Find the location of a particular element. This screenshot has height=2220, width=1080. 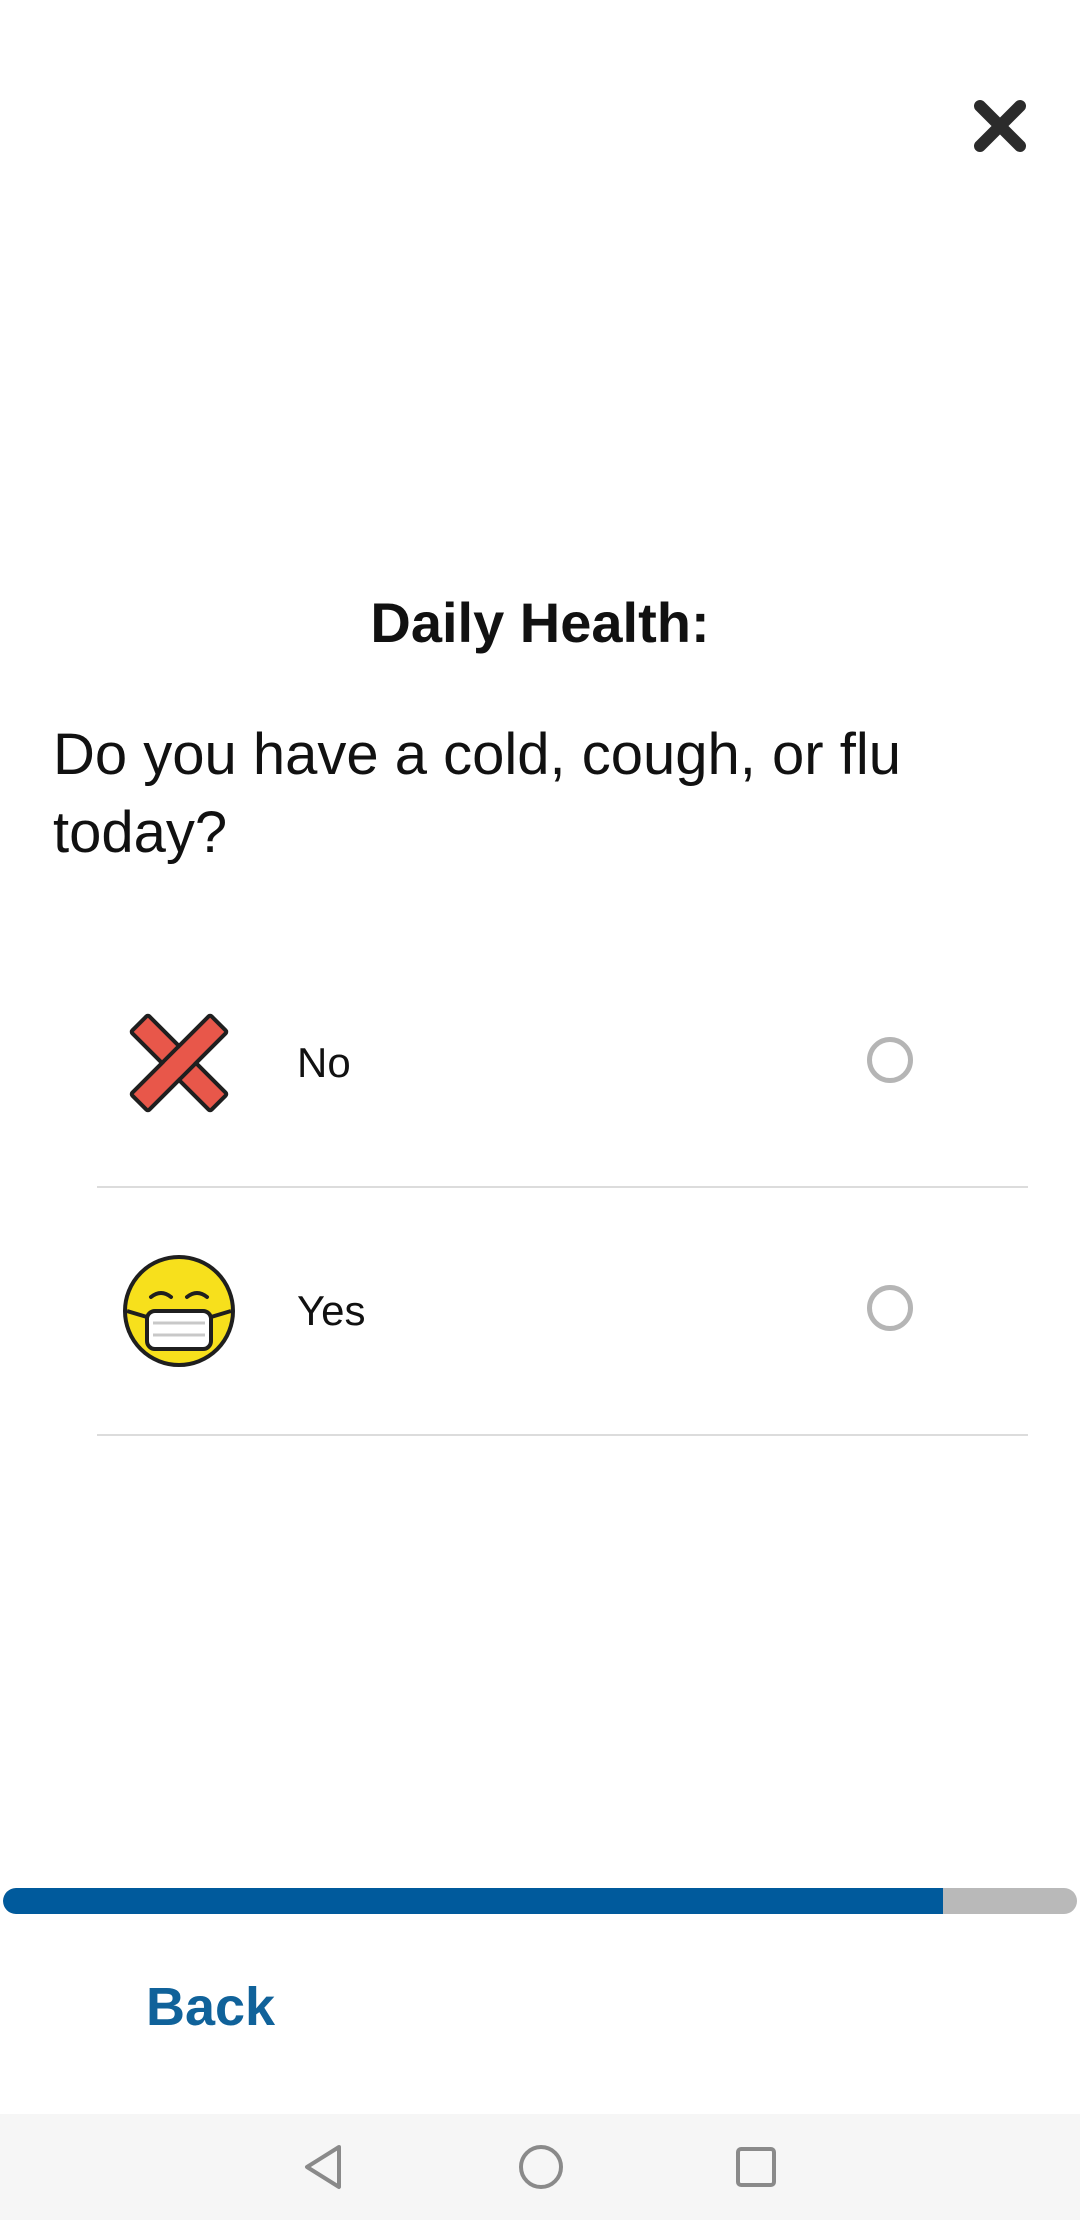

option-label-no: No is located at coordinates (324, 1062).